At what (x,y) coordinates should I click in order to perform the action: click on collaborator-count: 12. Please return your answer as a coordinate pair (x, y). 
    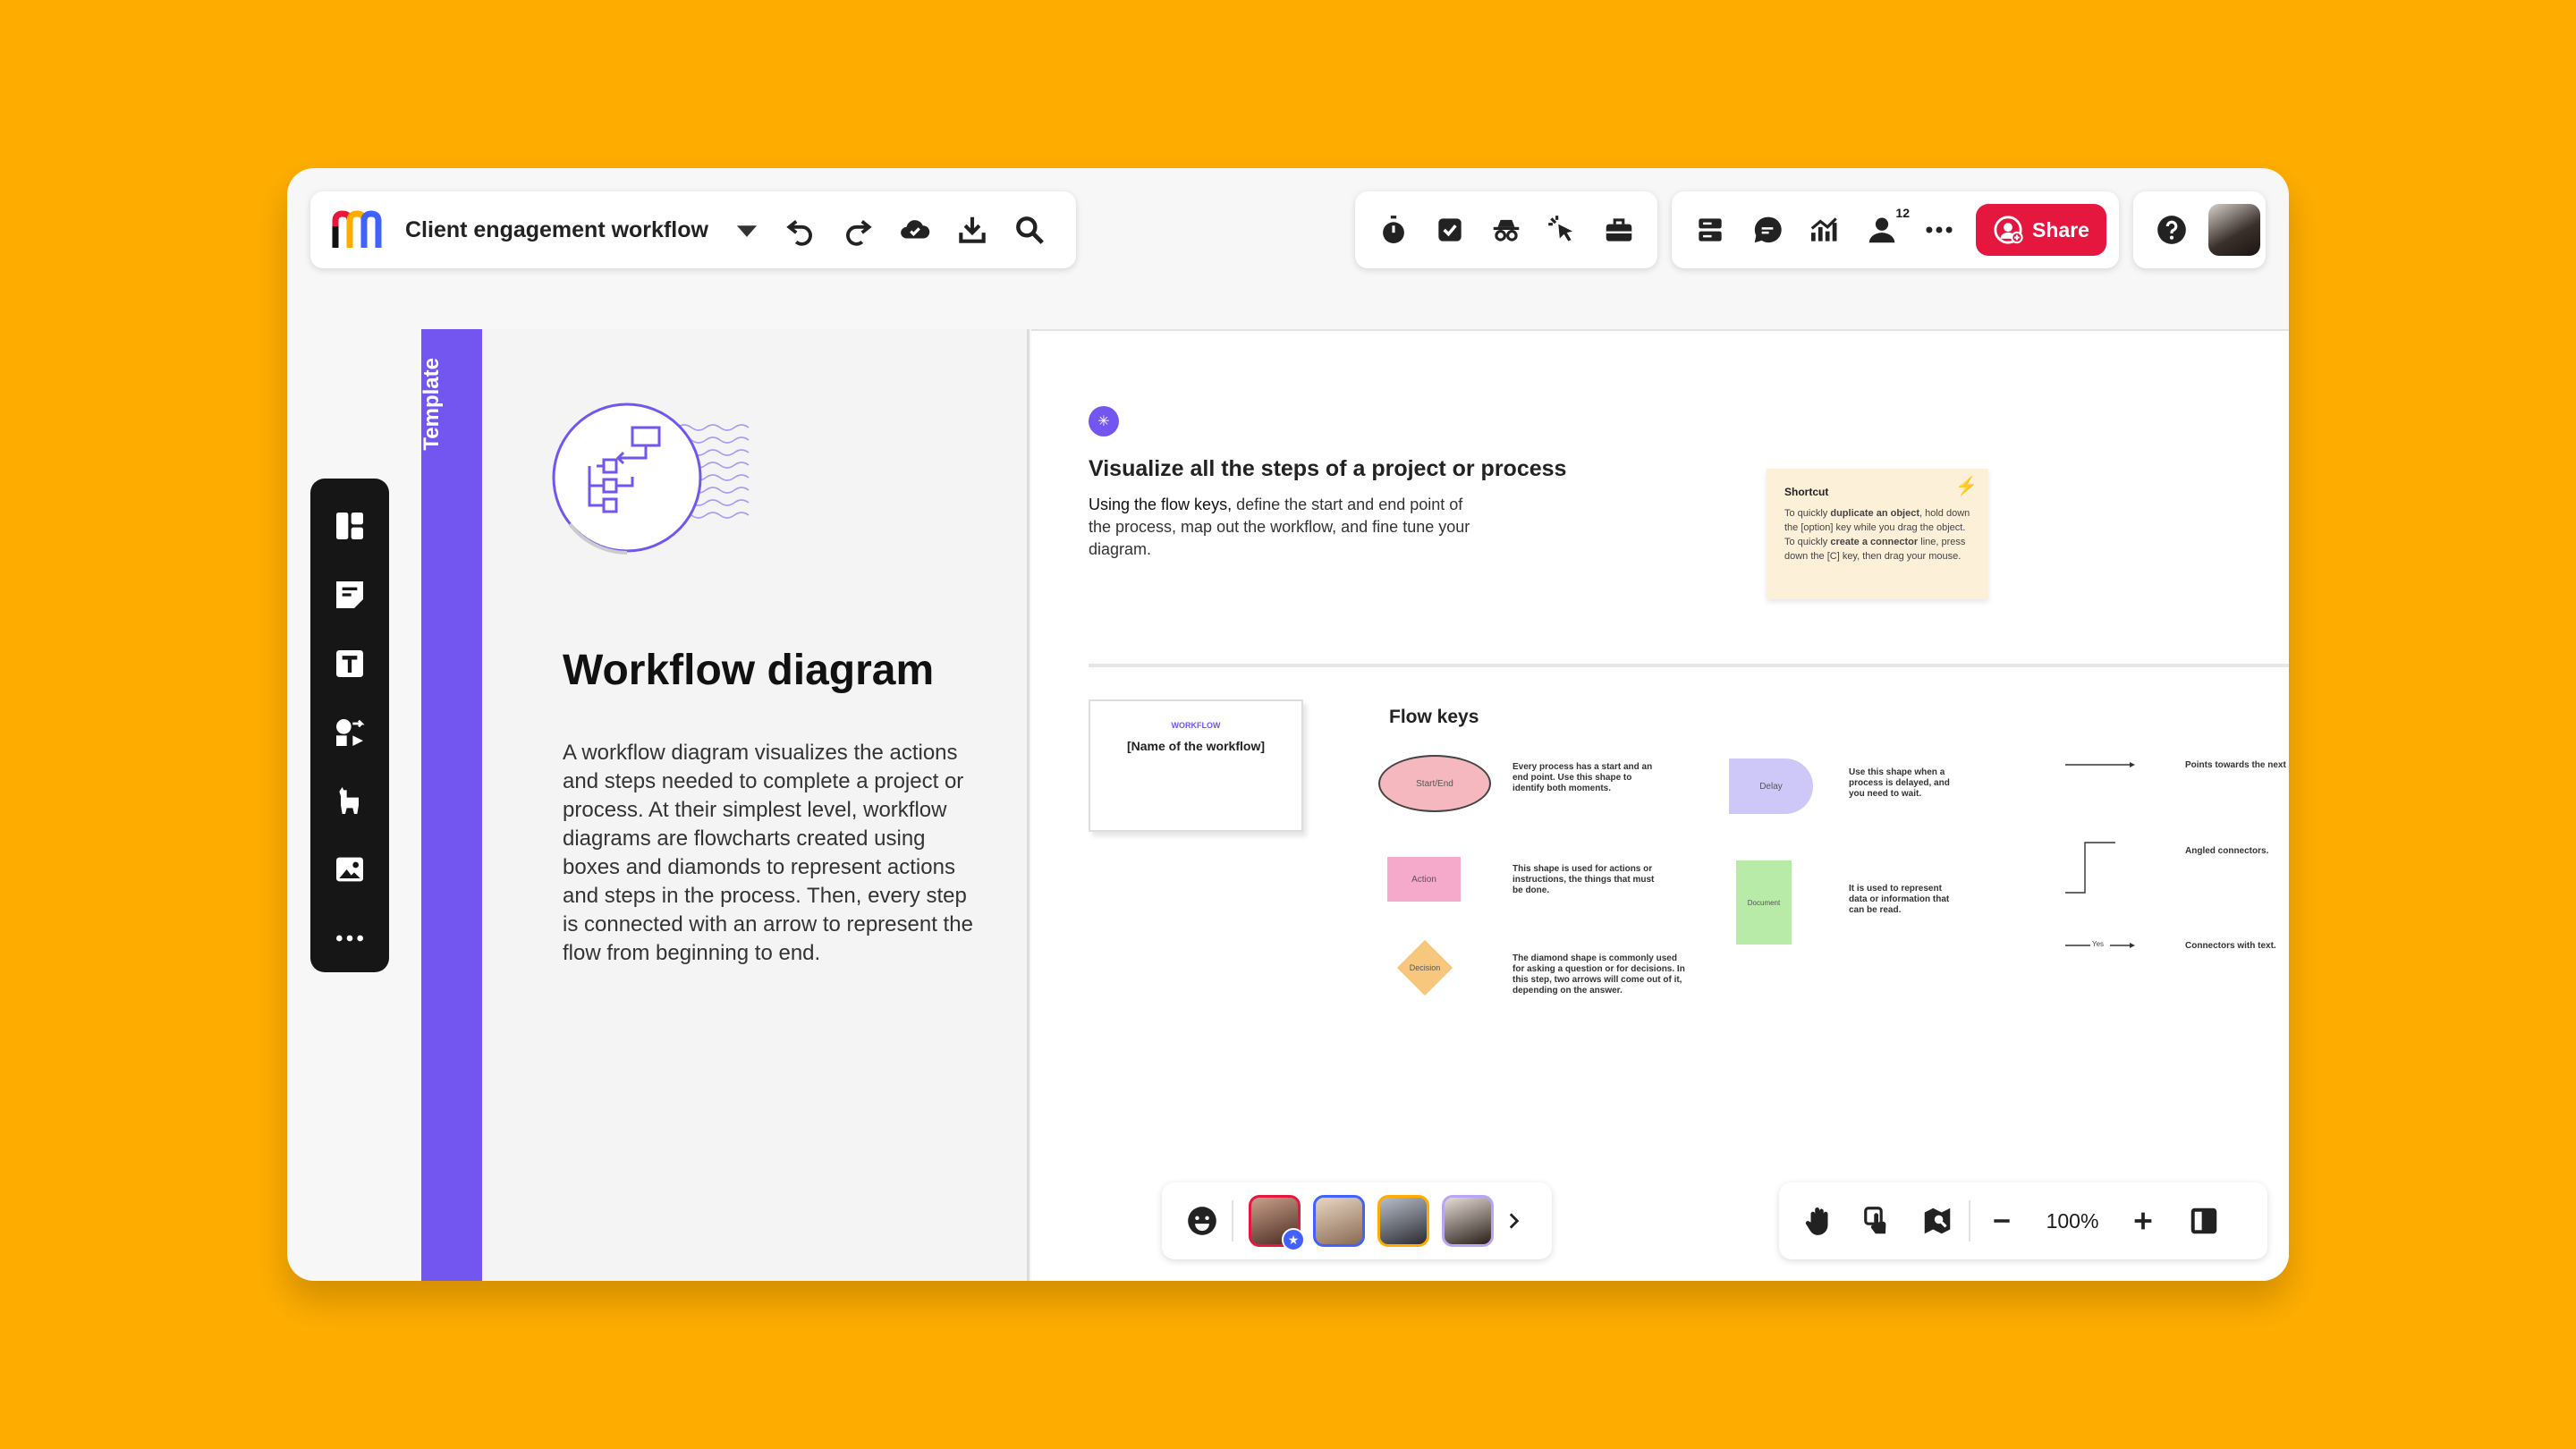
    Looking at the image, I should click on (1902, 213).